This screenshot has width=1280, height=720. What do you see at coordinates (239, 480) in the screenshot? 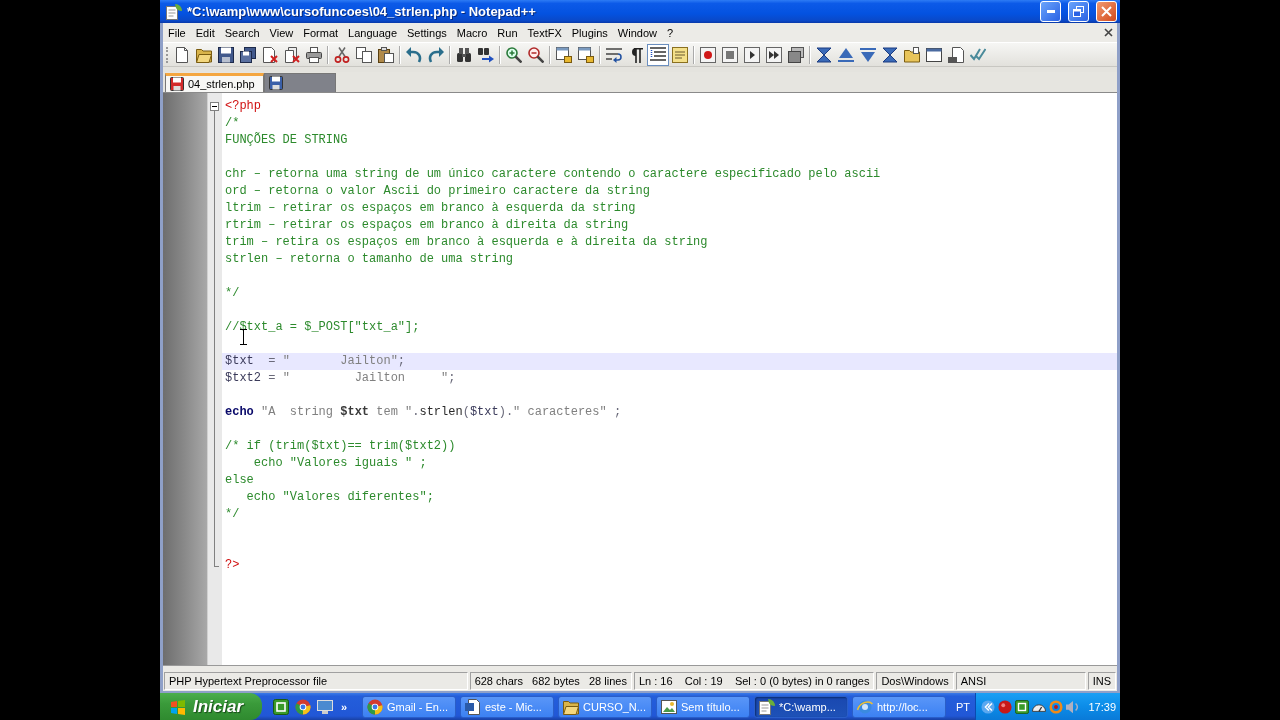
I see `code-line: else` at bounding box center [239, 480].